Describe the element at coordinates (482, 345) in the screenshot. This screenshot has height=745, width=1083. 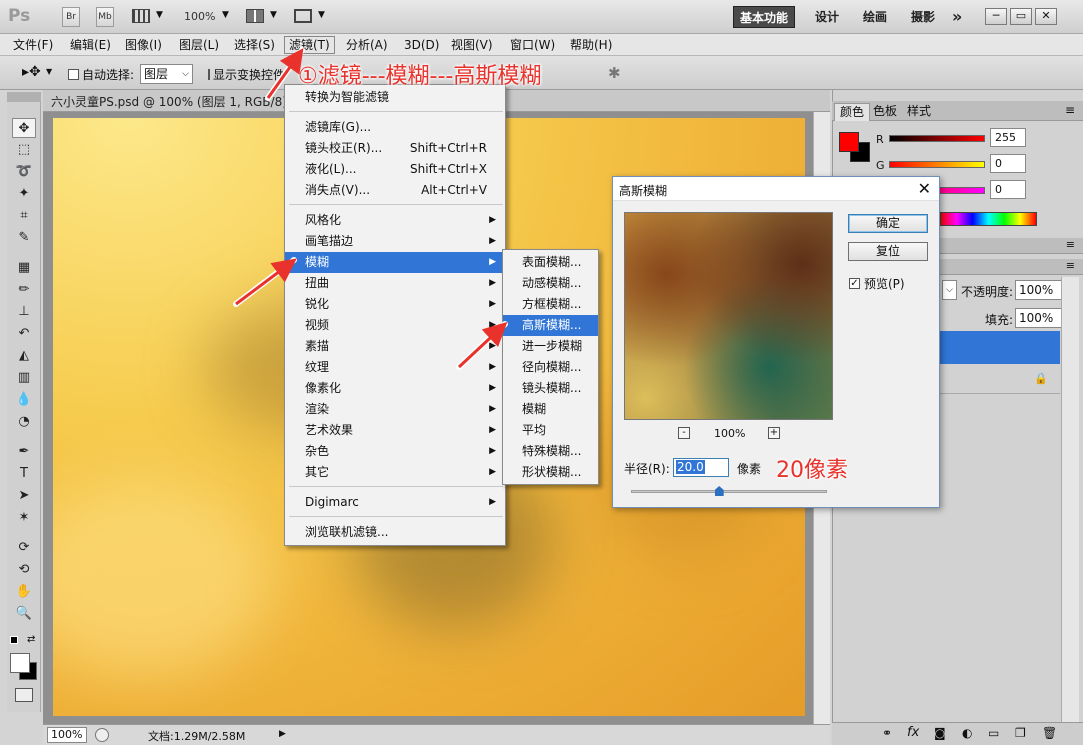
I see `arrow-to-gaussian-blur` at that location.